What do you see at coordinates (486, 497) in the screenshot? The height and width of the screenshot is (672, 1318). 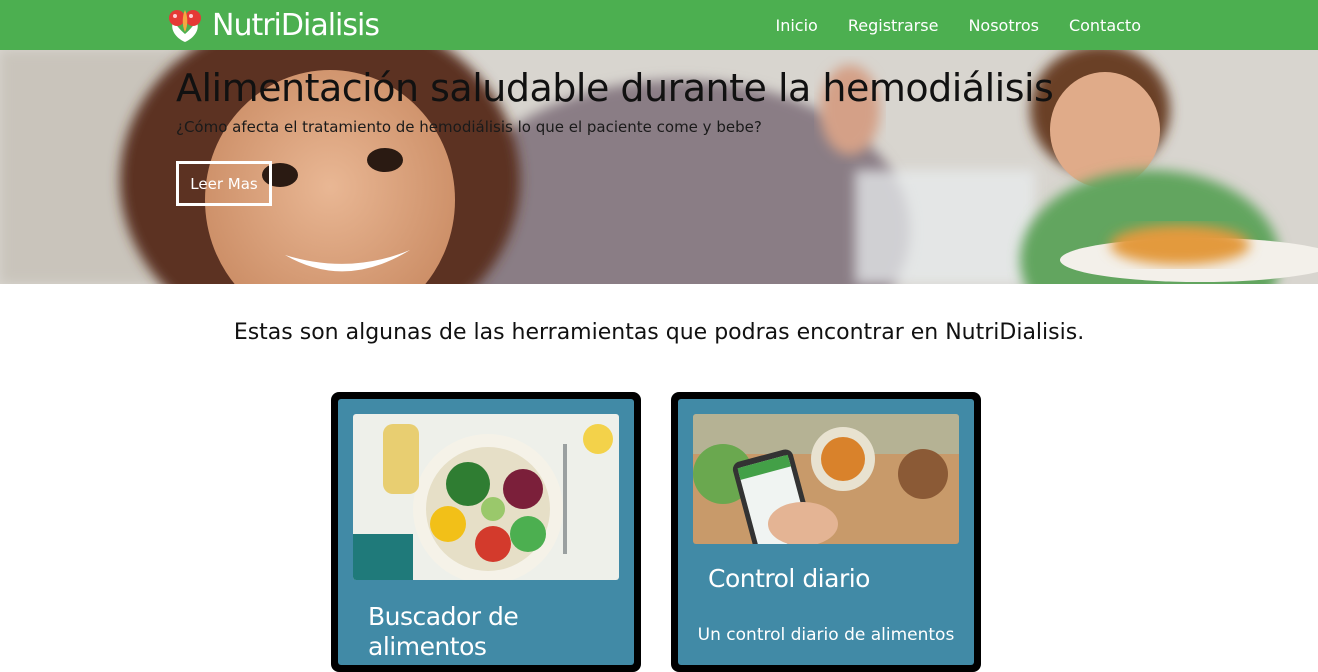 I see `salad-bowl-image` at bounding box center [486, 497].